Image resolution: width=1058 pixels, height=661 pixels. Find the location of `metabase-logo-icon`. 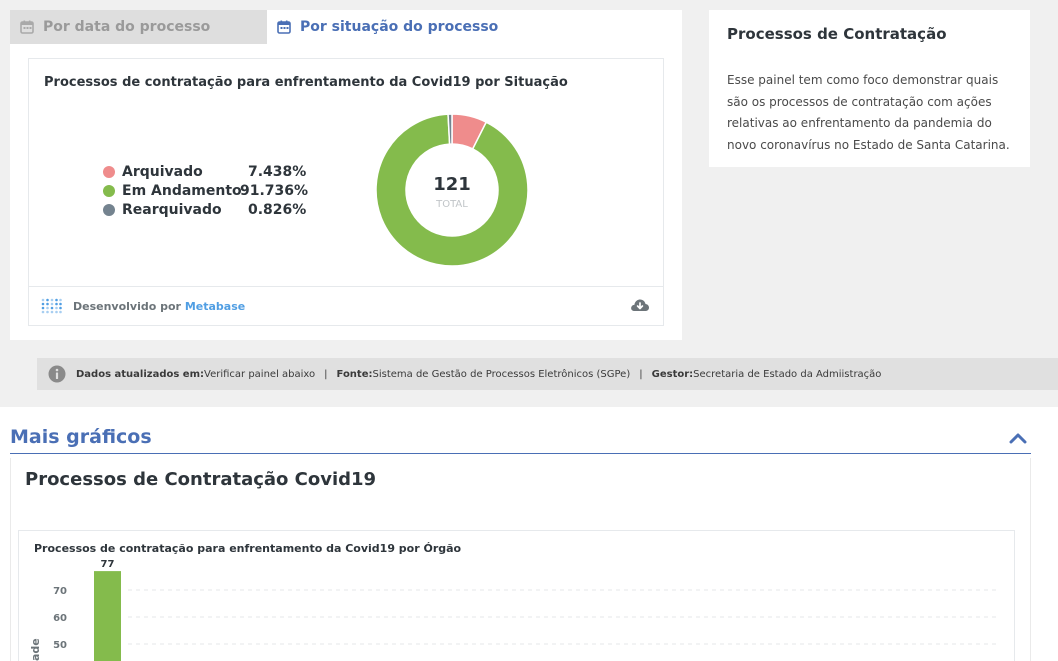

metabase-logo-icon is located at coordinates (51, 306).